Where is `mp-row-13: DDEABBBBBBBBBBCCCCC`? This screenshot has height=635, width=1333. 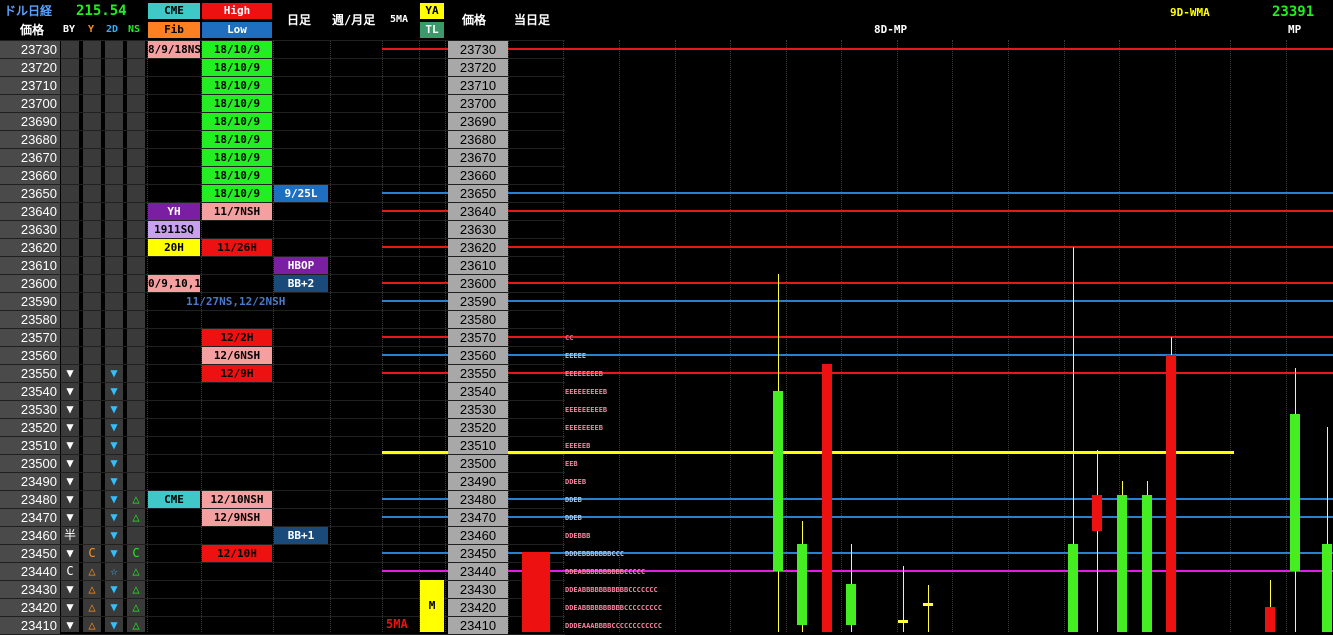
mp-row-13: DDEABBBBBBBBBBCCCCC is located at coordinates (605, 572).